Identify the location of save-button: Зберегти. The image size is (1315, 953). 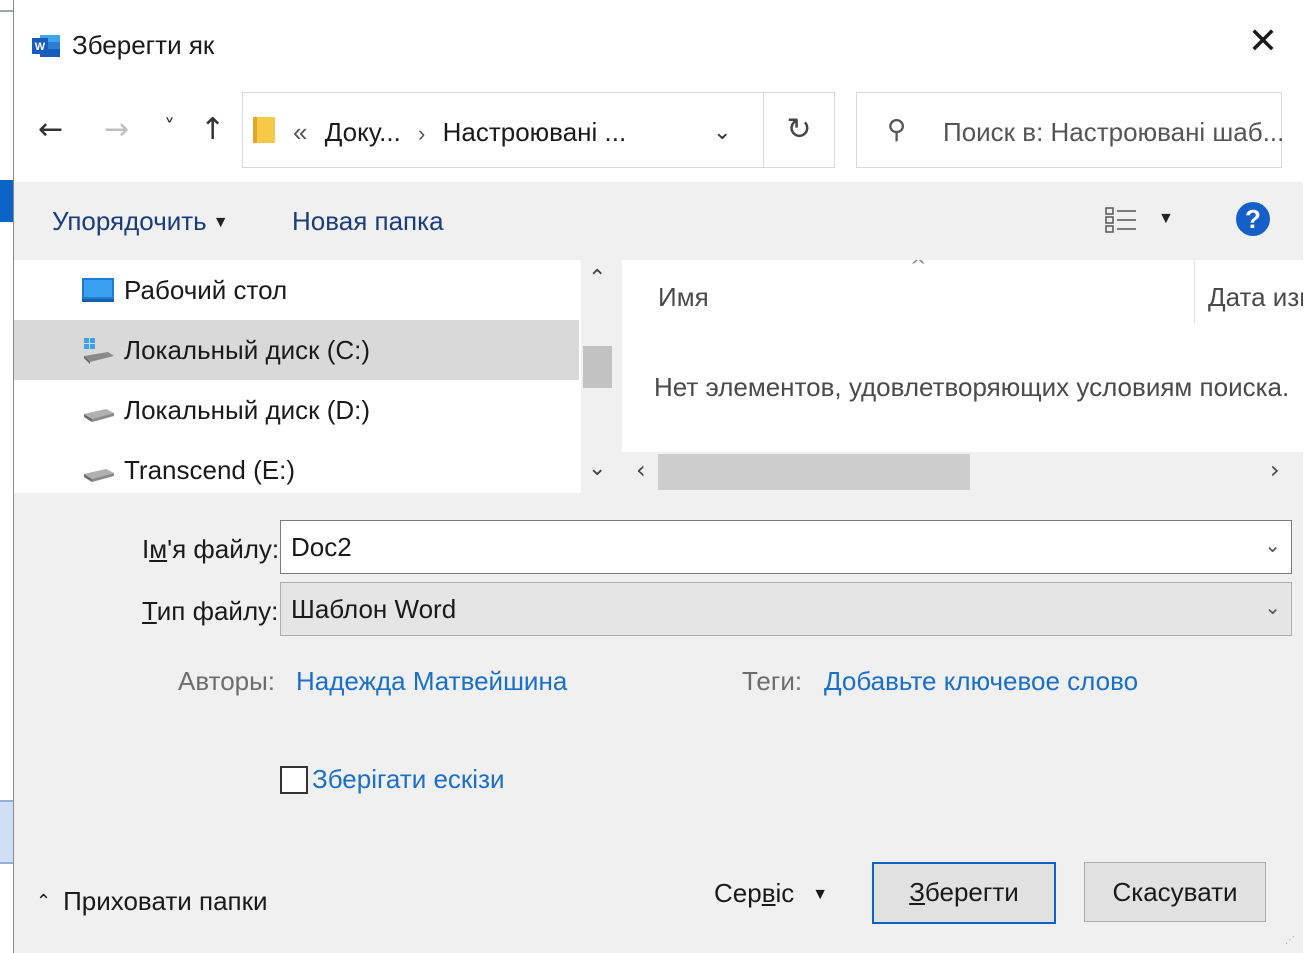
(964, 893).